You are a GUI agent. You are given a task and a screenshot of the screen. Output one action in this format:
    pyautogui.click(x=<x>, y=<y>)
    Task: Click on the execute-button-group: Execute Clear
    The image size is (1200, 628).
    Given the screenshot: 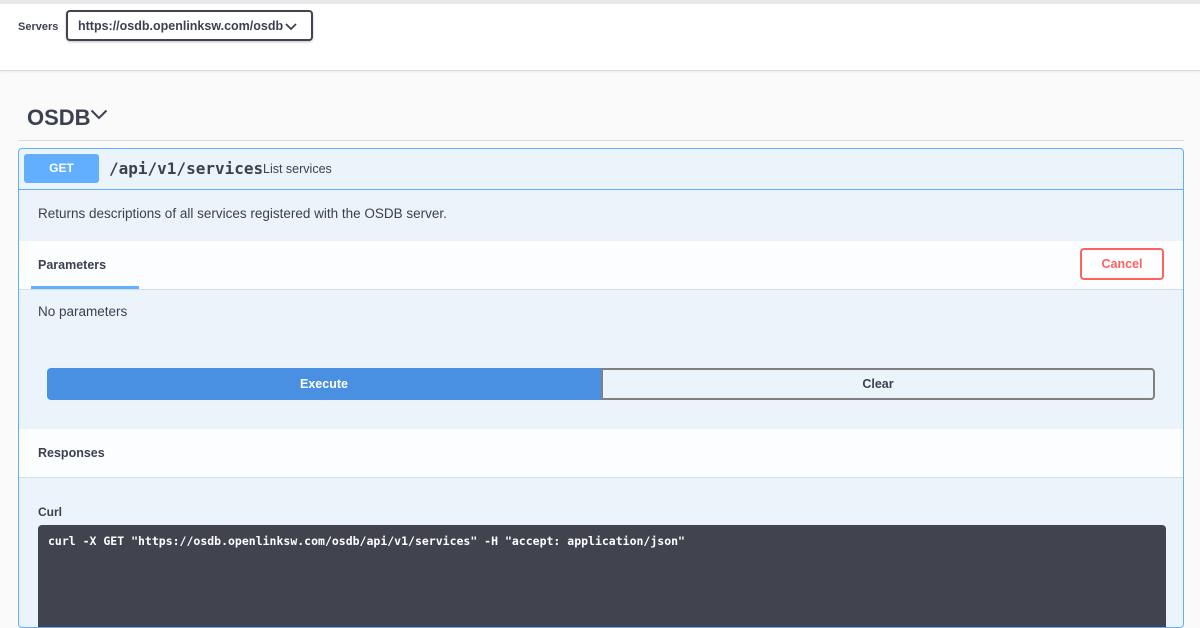 What is the action you would take?
    pyautogui.click(x=601, y=384)
    